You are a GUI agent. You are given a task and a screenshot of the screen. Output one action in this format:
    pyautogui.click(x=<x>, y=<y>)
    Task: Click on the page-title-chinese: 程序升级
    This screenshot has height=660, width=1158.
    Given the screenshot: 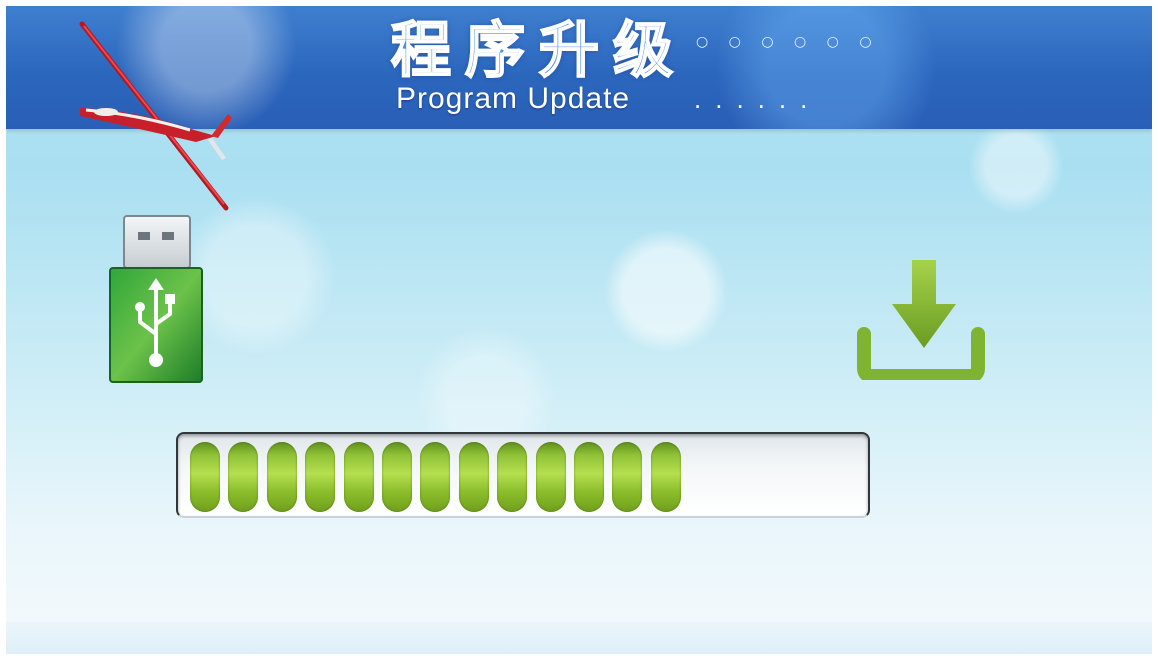 What is the action you would take?
    pyautogui.click(x=538, y=51)
    